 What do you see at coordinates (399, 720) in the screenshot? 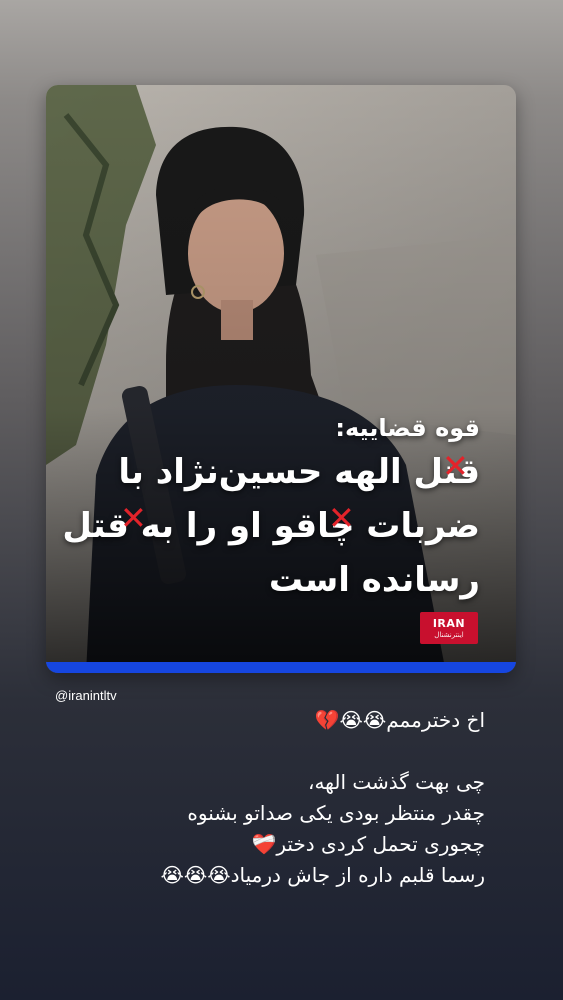
I see `caption-line: اخ دخترممم😭😭💔` at bounding box center [399, 720].